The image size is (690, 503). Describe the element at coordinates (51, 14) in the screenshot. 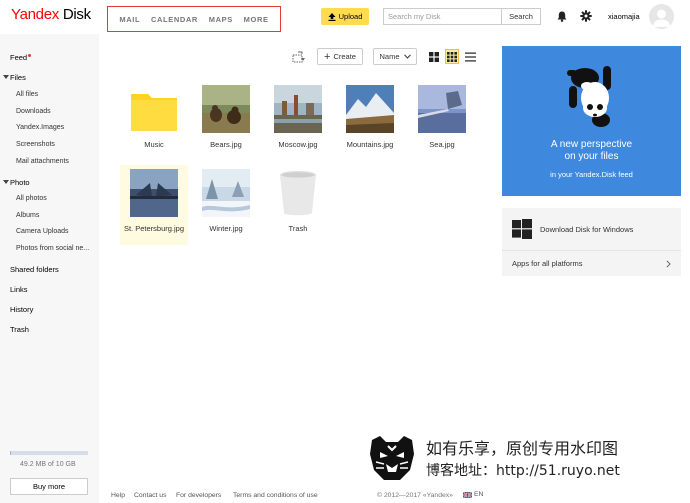

I see `yandex-disk-logo: Yandex Disk` at that location.